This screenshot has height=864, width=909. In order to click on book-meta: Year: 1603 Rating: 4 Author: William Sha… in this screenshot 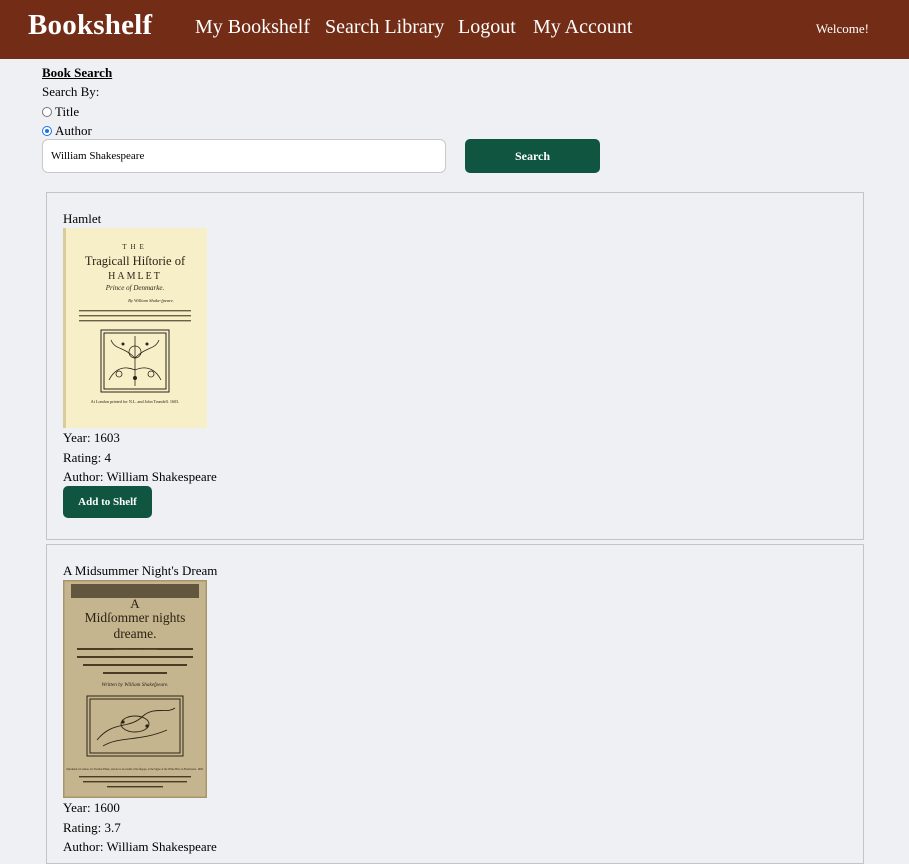, I will do `click(140, 457)`.